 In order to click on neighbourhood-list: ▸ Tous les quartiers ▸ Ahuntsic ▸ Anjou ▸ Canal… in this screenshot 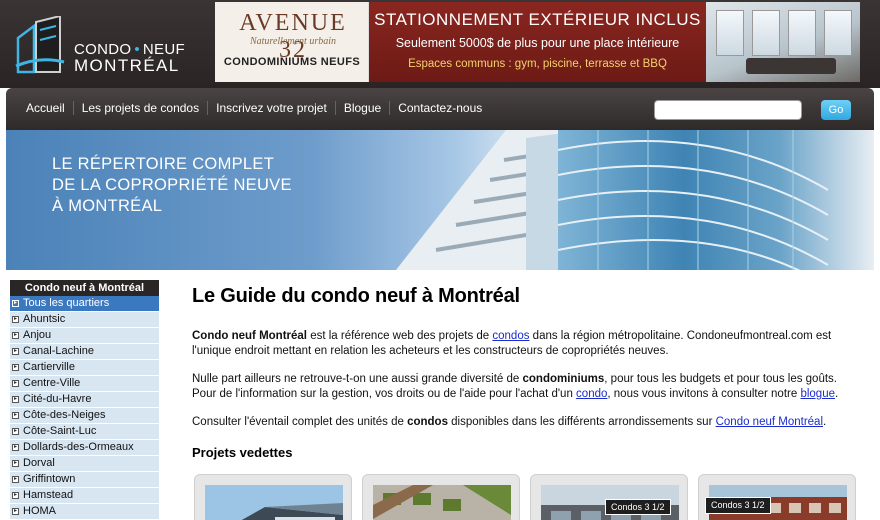, I will do `click(84, 408)`.